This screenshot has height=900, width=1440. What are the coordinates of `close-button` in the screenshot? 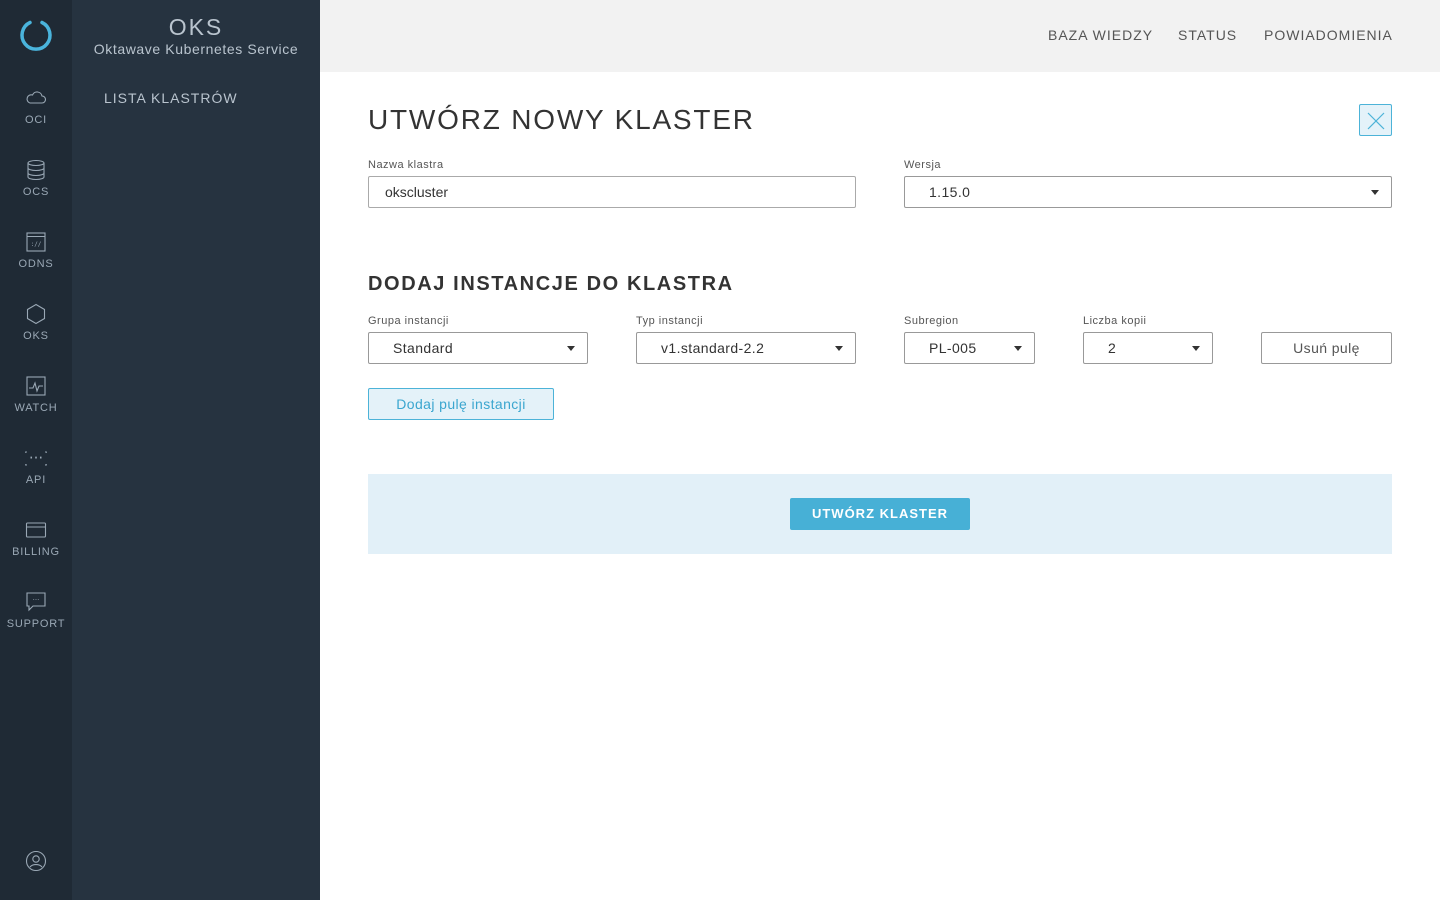 It's located at (1375, 120).